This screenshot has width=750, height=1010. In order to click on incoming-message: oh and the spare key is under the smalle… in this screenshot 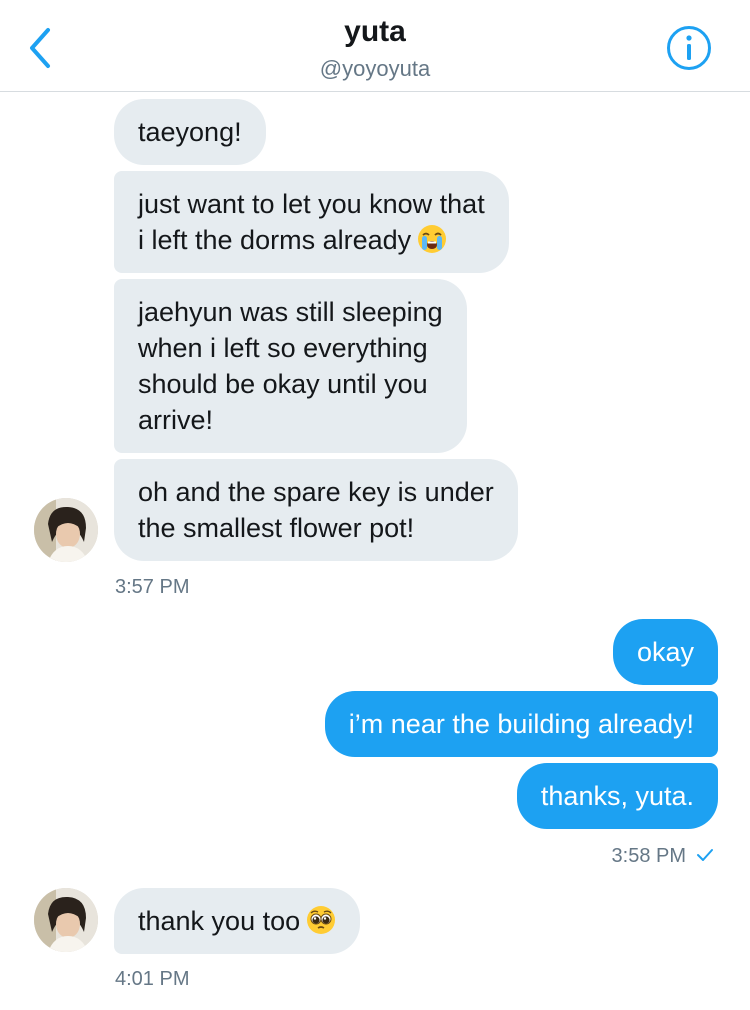, I will do `click(316, 510)`.